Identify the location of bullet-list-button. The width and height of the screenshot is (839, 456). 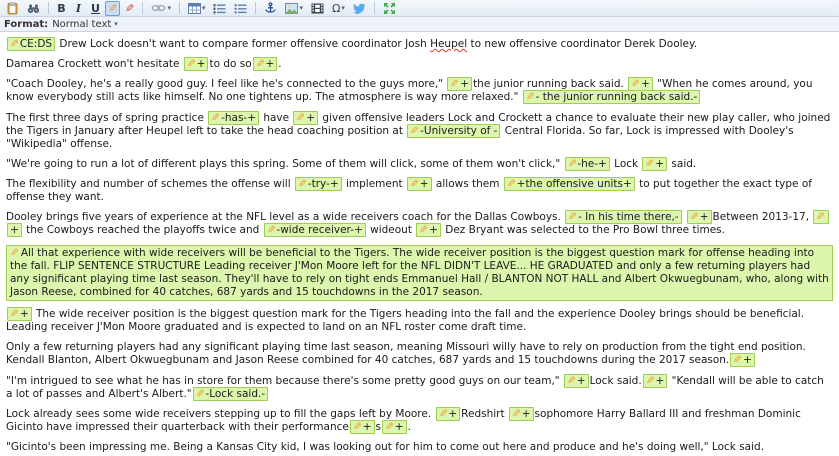
(240, 8).